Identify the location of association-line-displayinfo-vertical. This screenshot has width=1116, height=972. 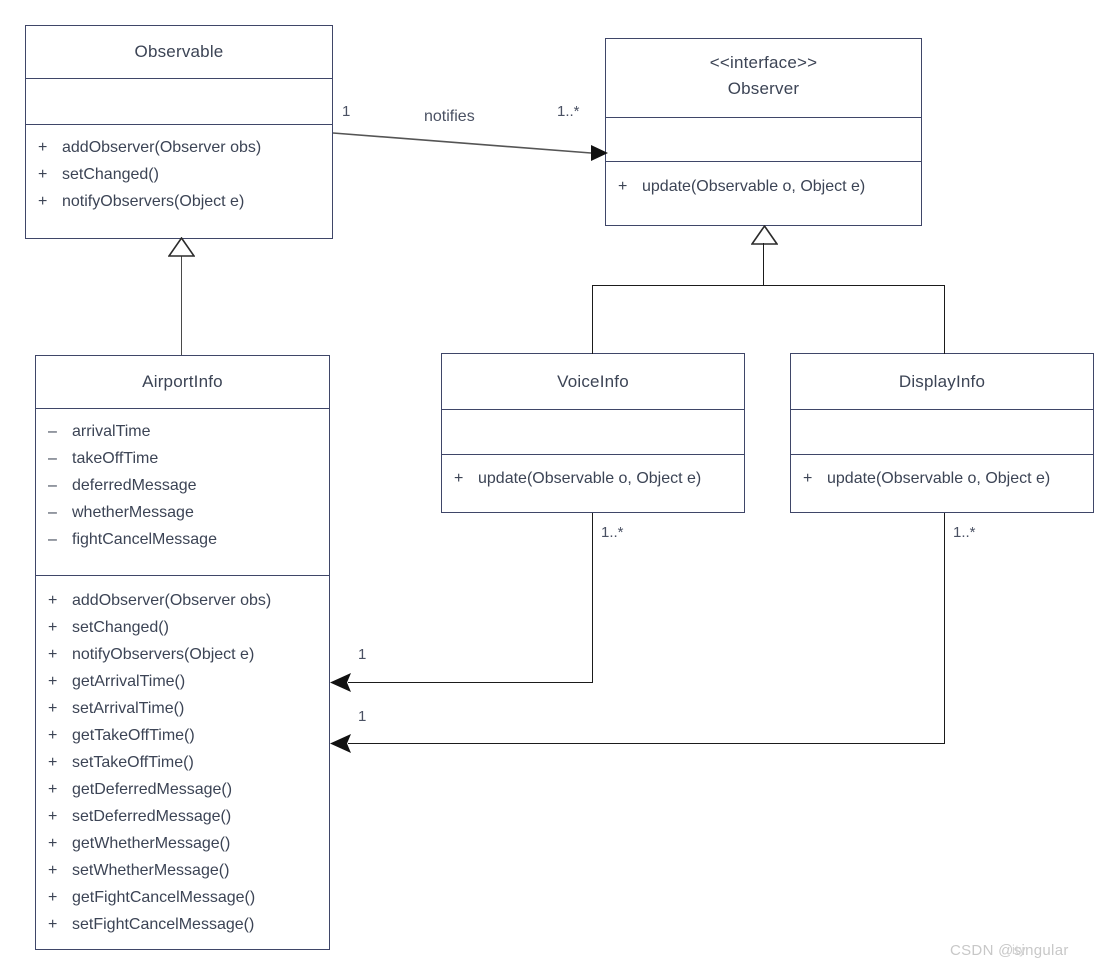
(945, 628).